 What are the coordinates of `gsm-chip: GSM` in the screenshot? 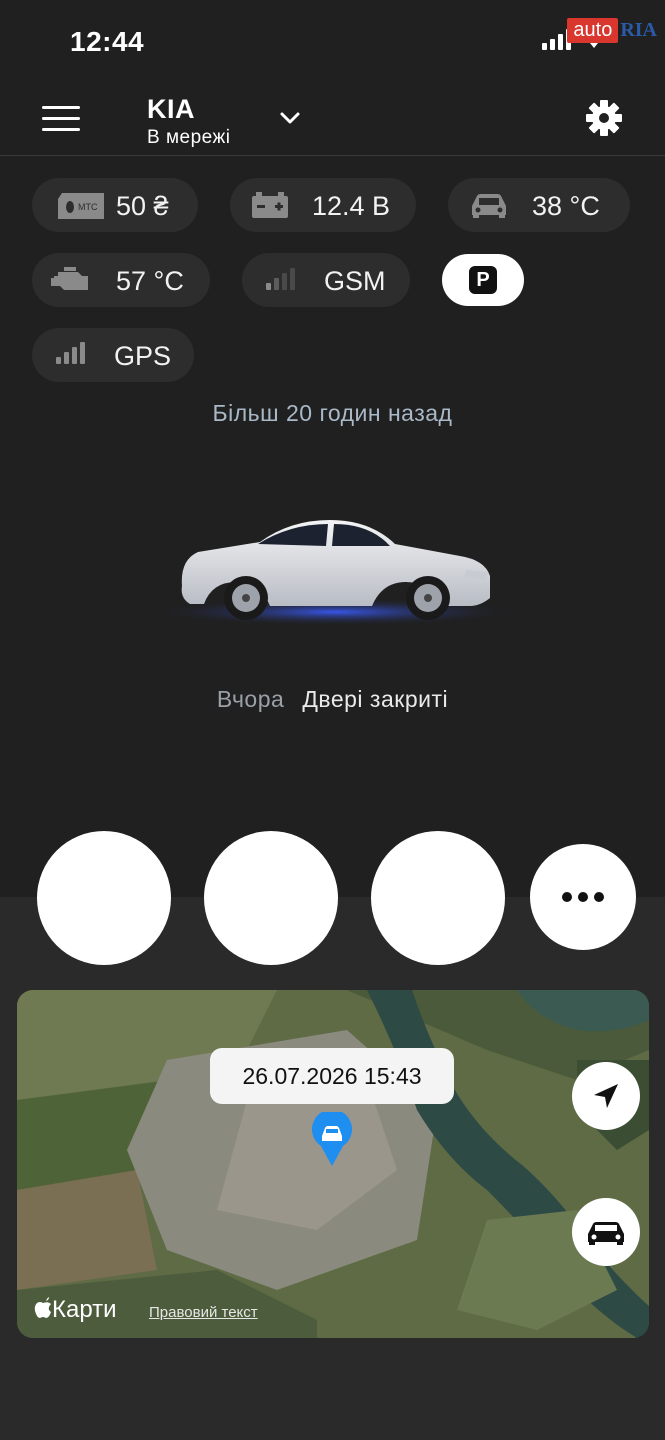 It's located at (326, 280).